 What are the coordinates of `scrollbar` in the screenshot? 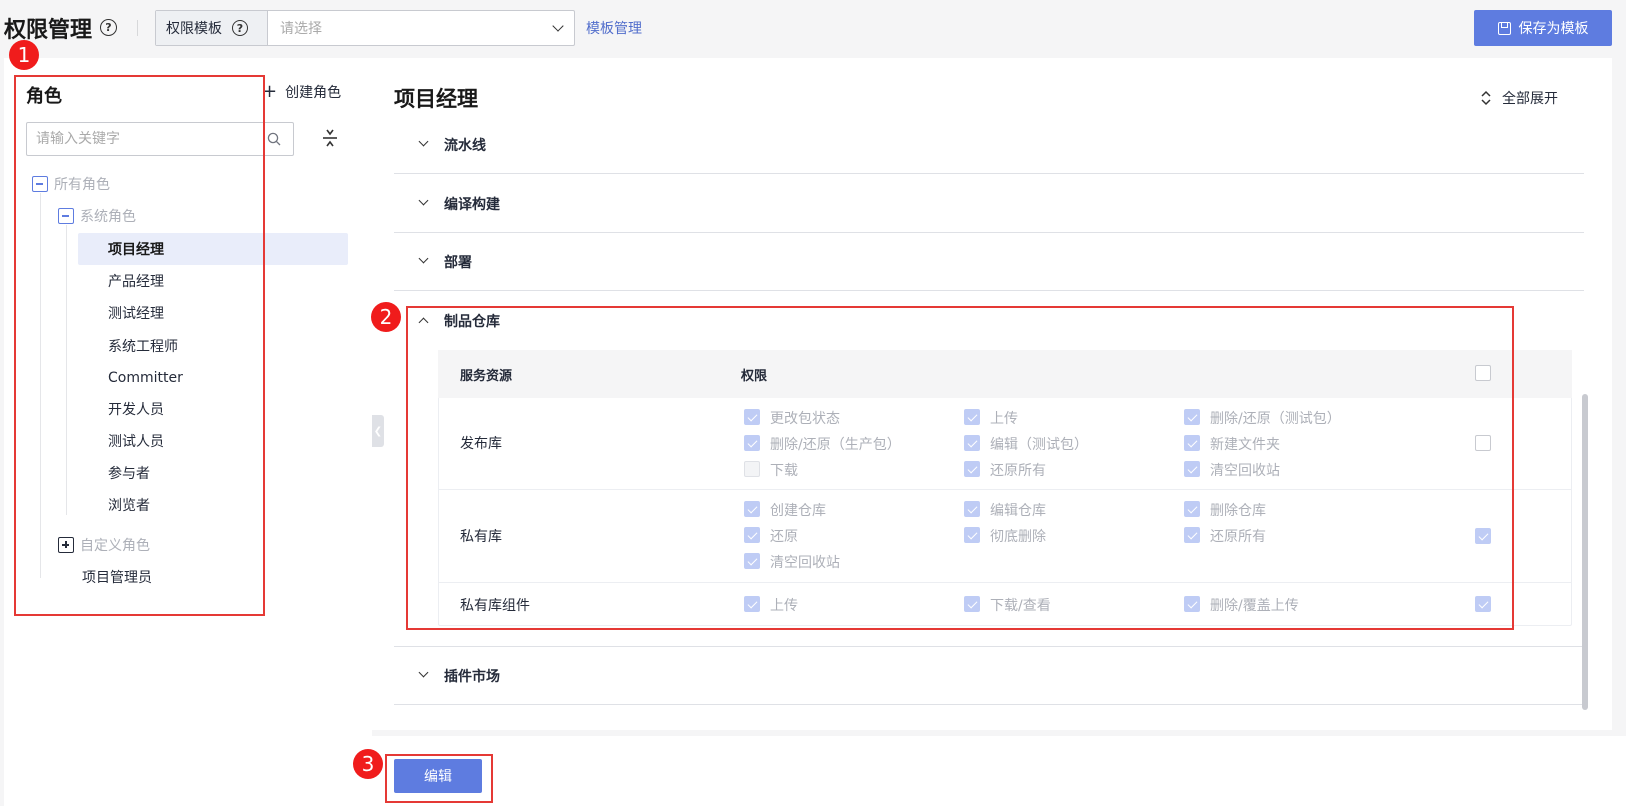 It's located at (1585, 552).